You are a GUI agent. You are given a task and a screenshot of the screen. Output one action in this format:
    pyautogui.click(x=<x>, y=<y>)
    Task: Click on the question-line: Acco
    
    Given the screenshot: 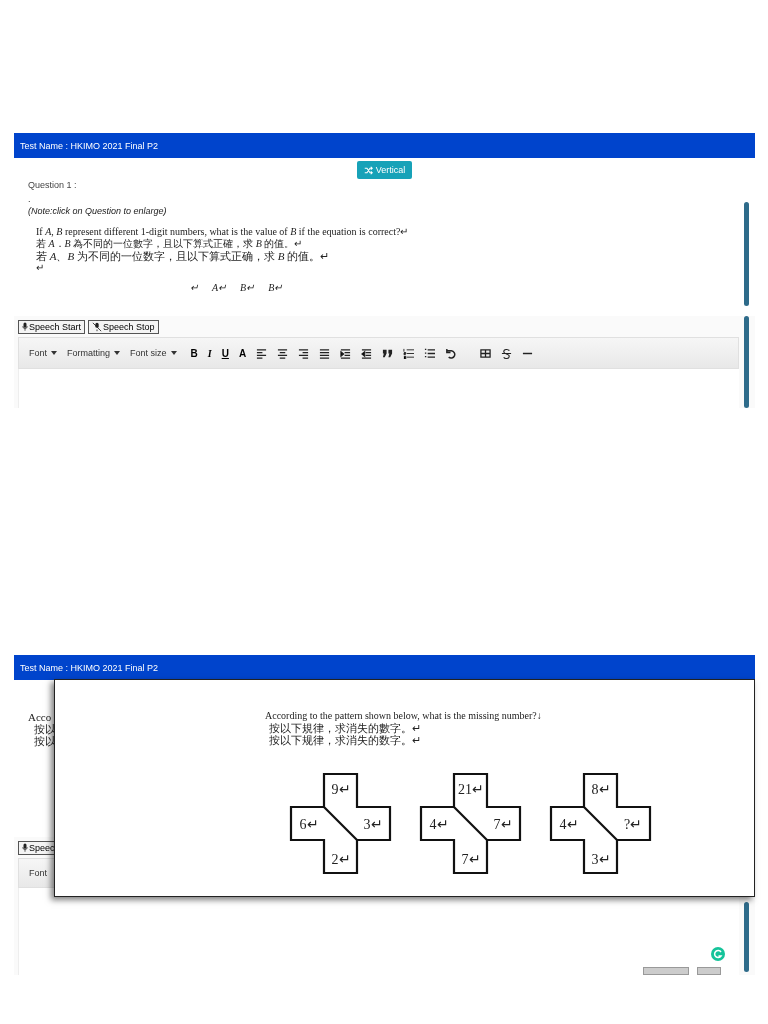 What is the action you would take?
    pyautogui.click(x=40, y=717)
    